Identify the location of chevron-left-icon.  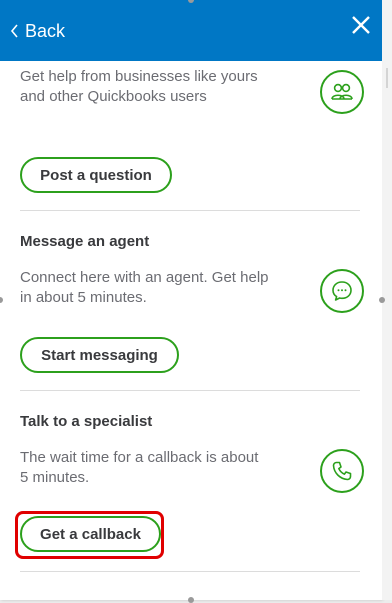
(14, 31).